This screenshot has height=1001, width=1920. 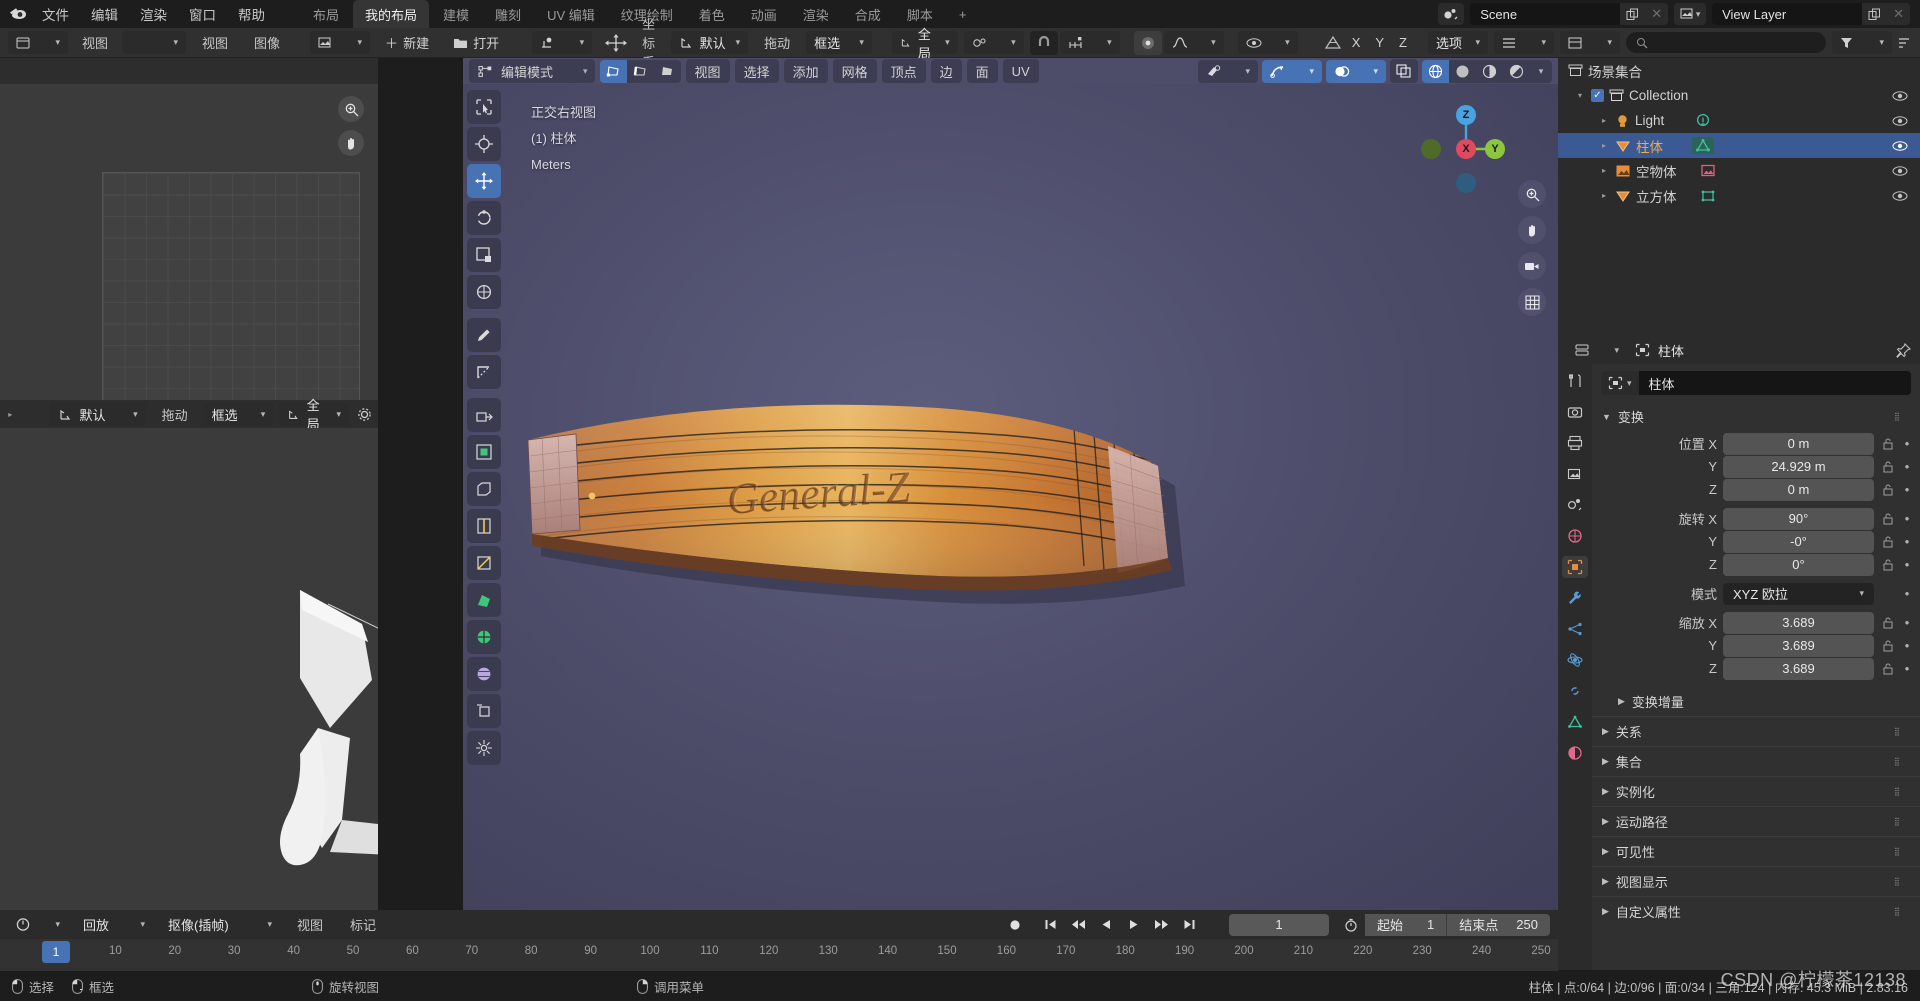 What do you see at coordinates (1690, 14) in the screenshot?
I see `browse-view-layer-icon: ▾` at bounding box center [1690, 14].